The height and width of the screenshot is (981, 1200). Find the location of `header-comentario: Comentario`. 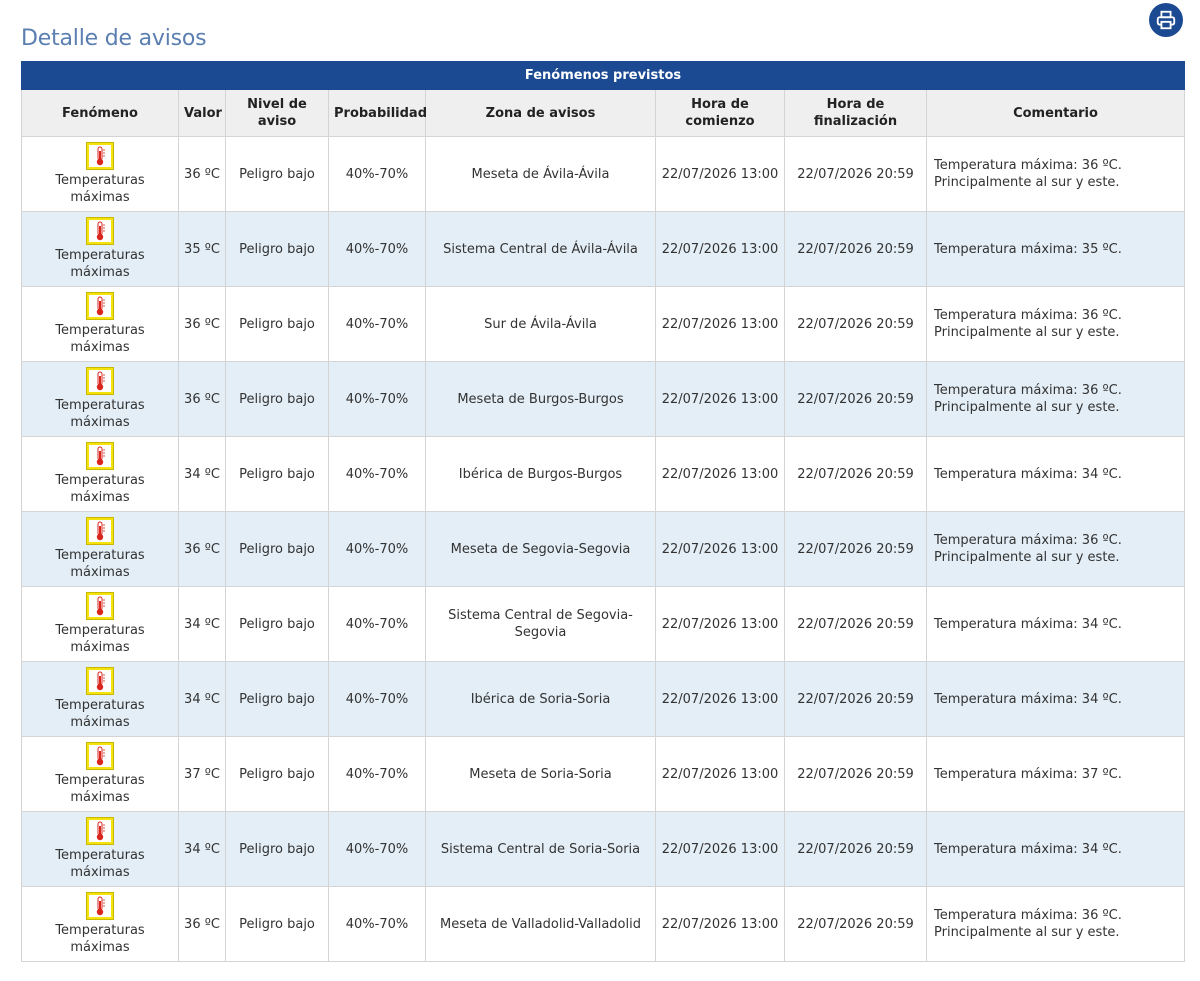

header-comentario: Comentario is located at coordinates (1055, 113).